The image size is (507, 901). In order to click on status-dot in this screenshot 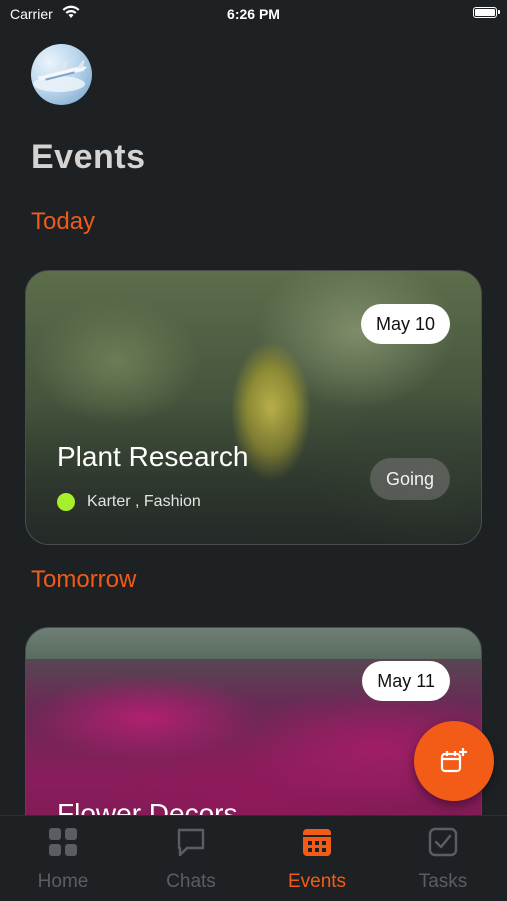, I will do `click(66, 502)`.